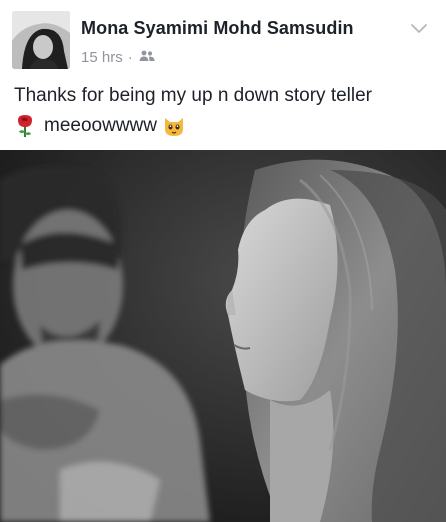  What do you see at coordinates (147, 57) in the screenshot?
I see `friends-icon` at bounding box center [147, 57].